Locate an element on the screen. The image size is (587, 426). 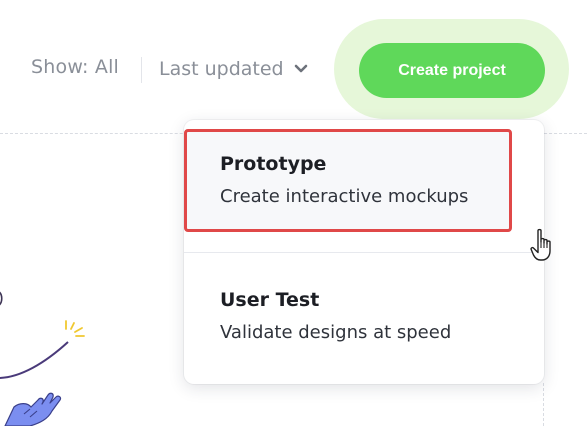
menu-item-title: User Test is located at coordinates (270, 300).